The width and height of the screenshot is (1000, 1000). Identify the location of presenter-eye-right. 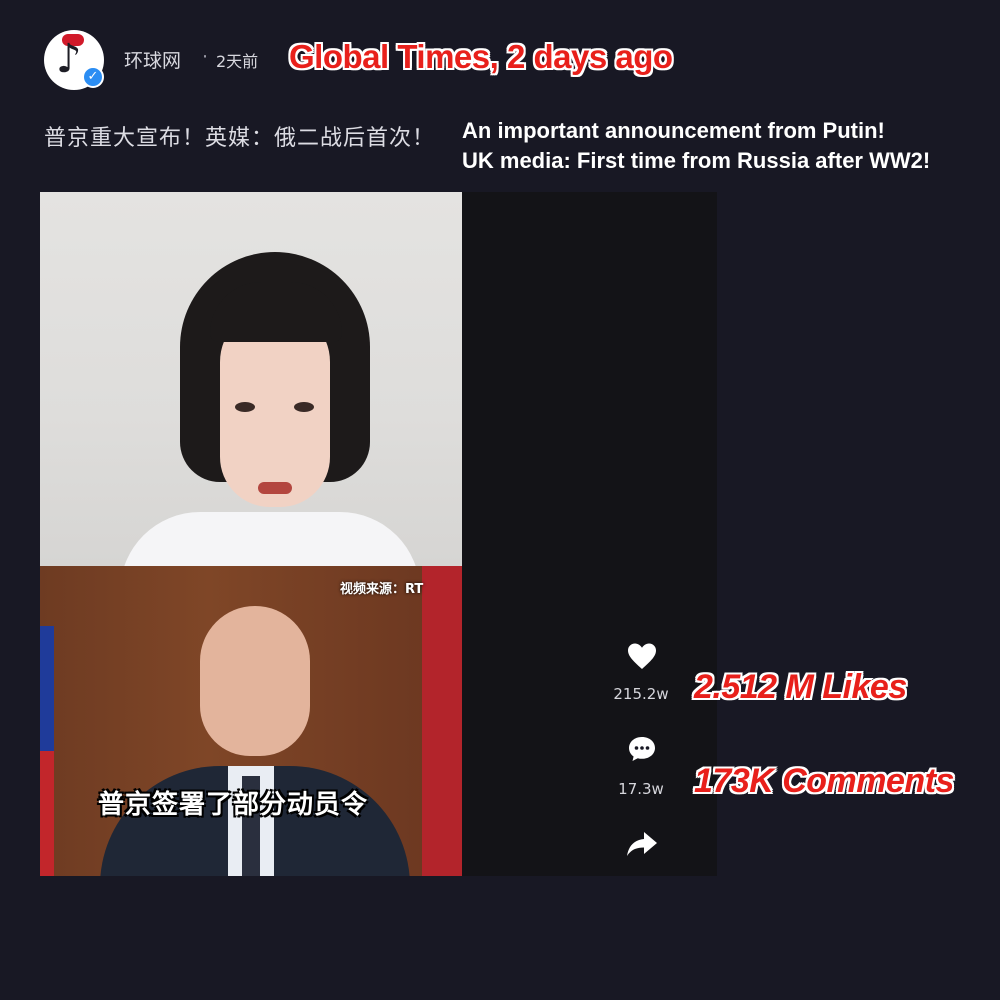
(304, 407).